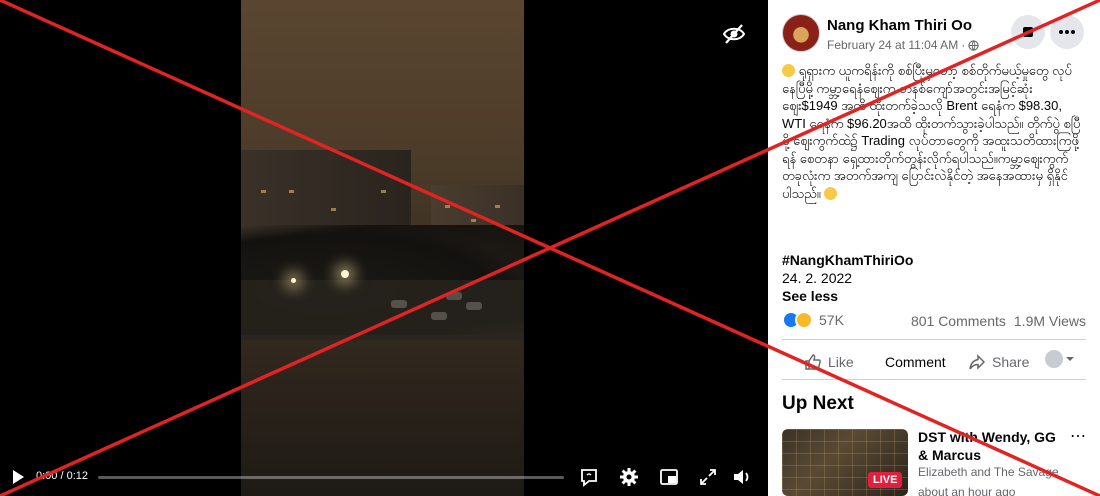  Describe the element at coordinates (813, 362) in the screenshot. I see `thumbs-up-icon` at that location.